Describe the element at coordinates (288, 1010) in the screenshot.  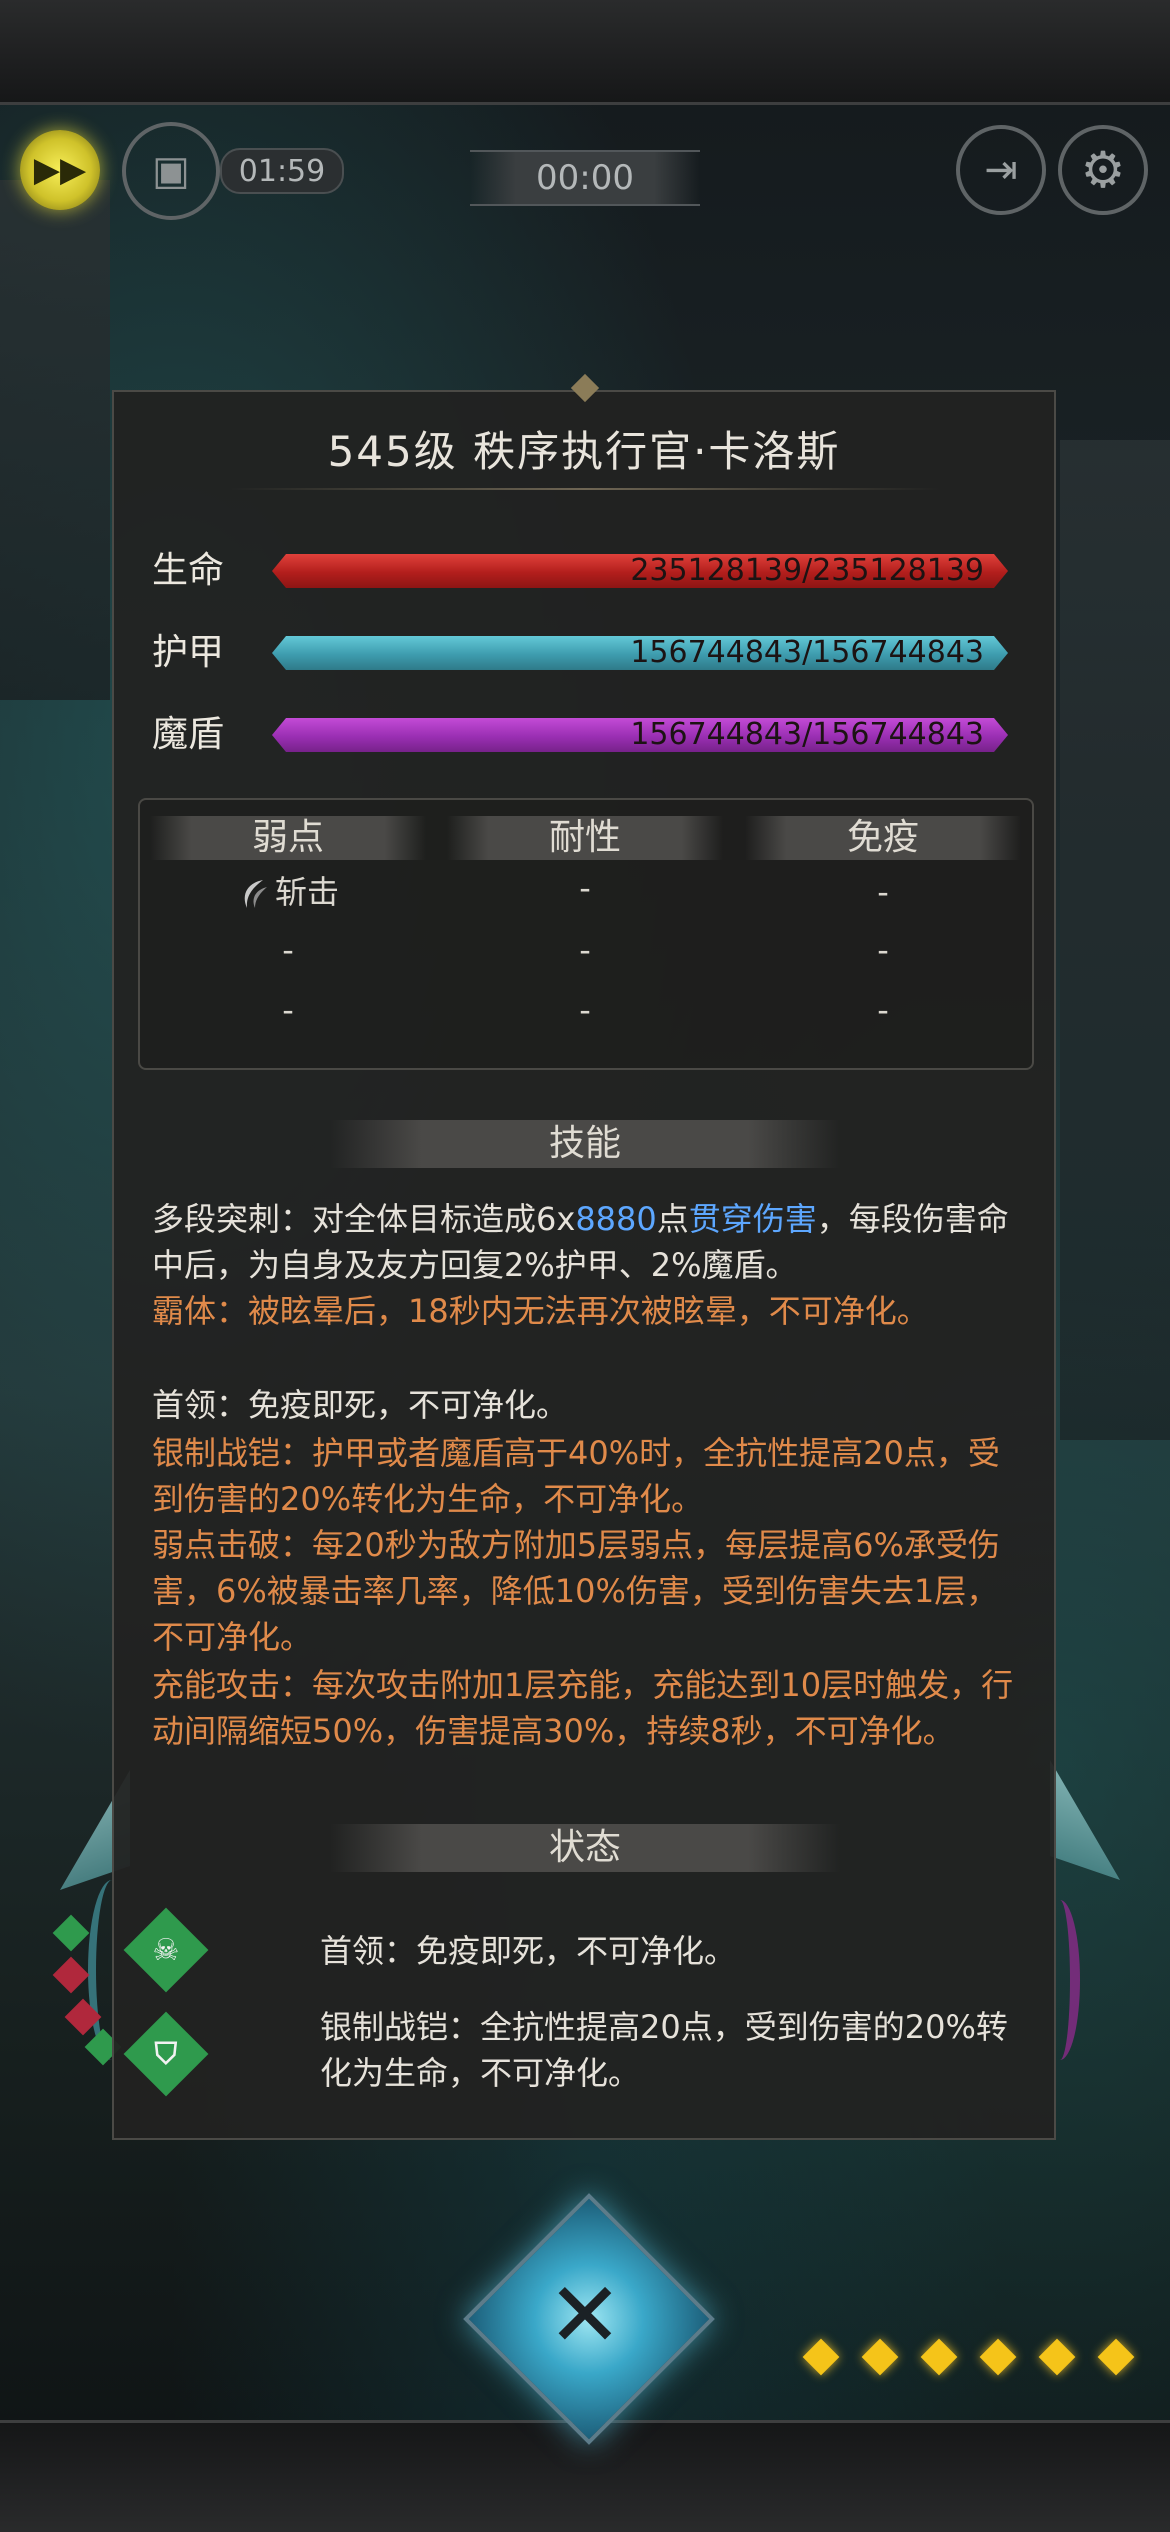
I see `resist-cell-weakness-3: -` at that location.